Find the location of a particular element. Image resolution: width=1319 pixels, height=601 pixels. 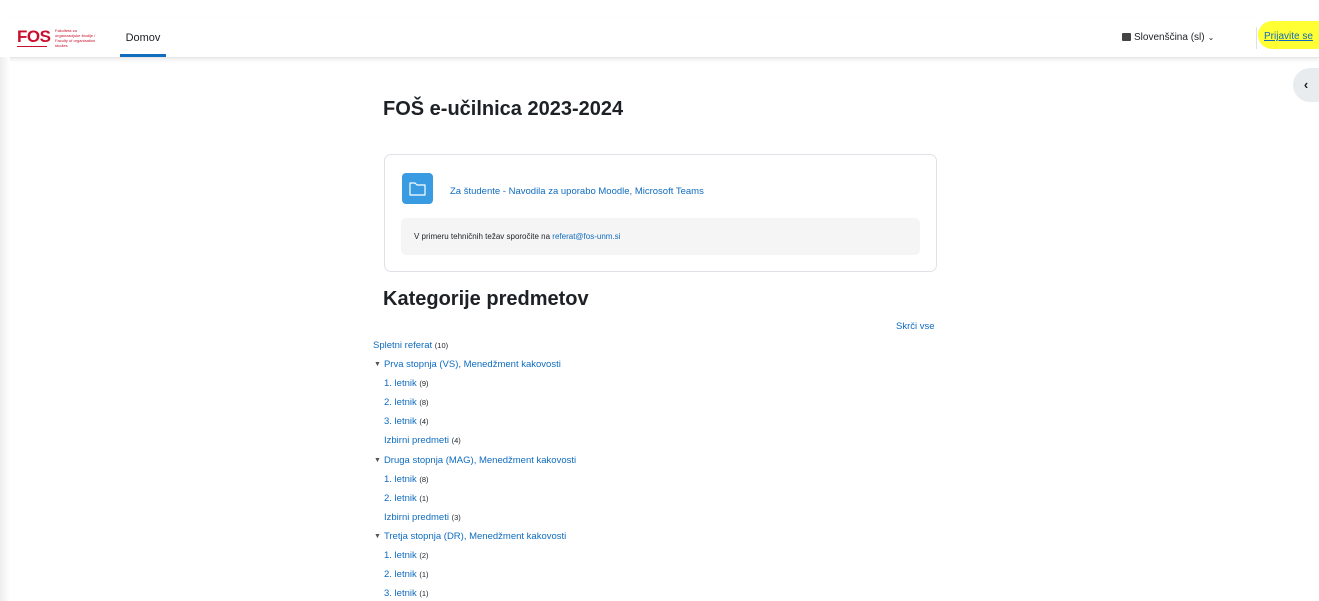

category-item: Izbirni predmeti (4) is located at coordinates (422, 440).